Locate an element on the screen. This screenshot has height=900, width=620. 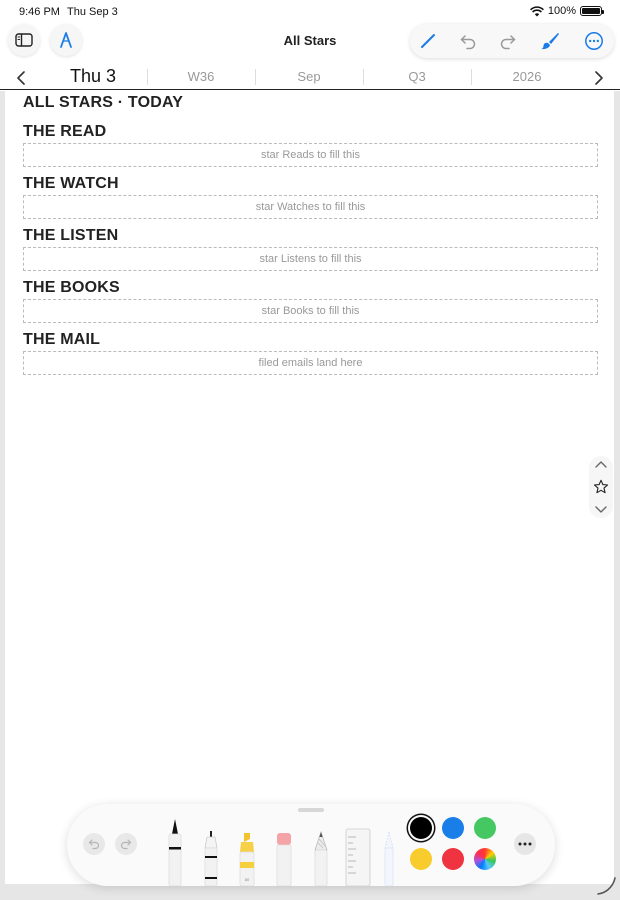
tab-year: 2026 is located at coordinates (527, 76).